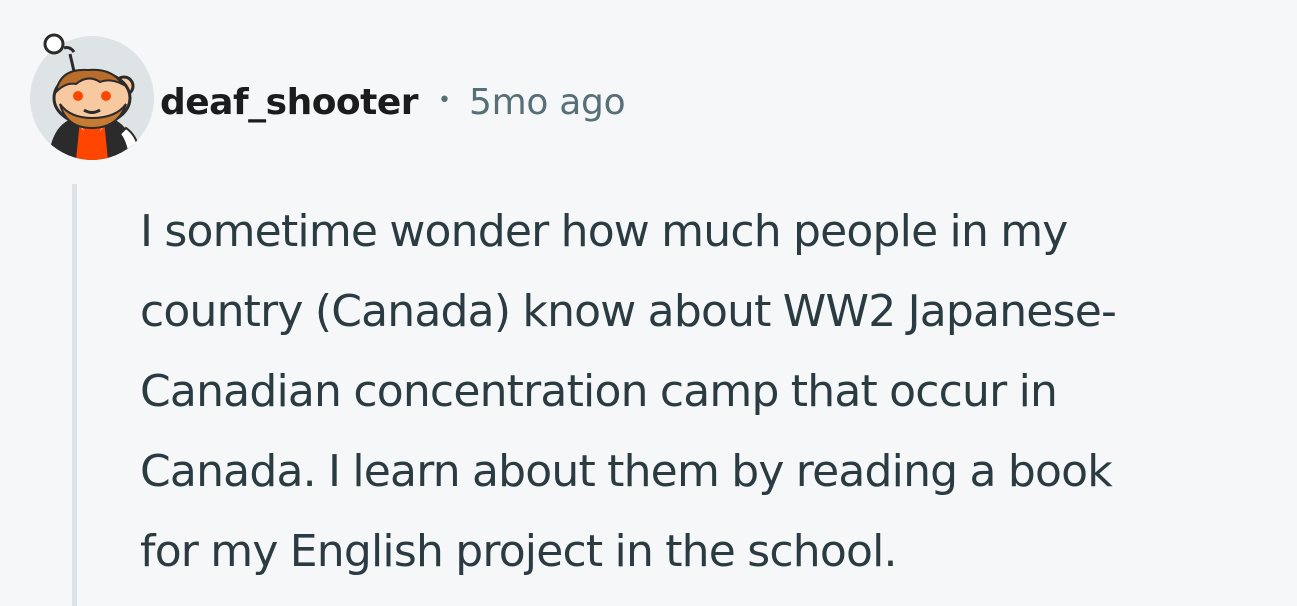 This screenshot has width=1297, height=606. I want to click on comment-timestamp: 5mo ago, so click(547, 102).